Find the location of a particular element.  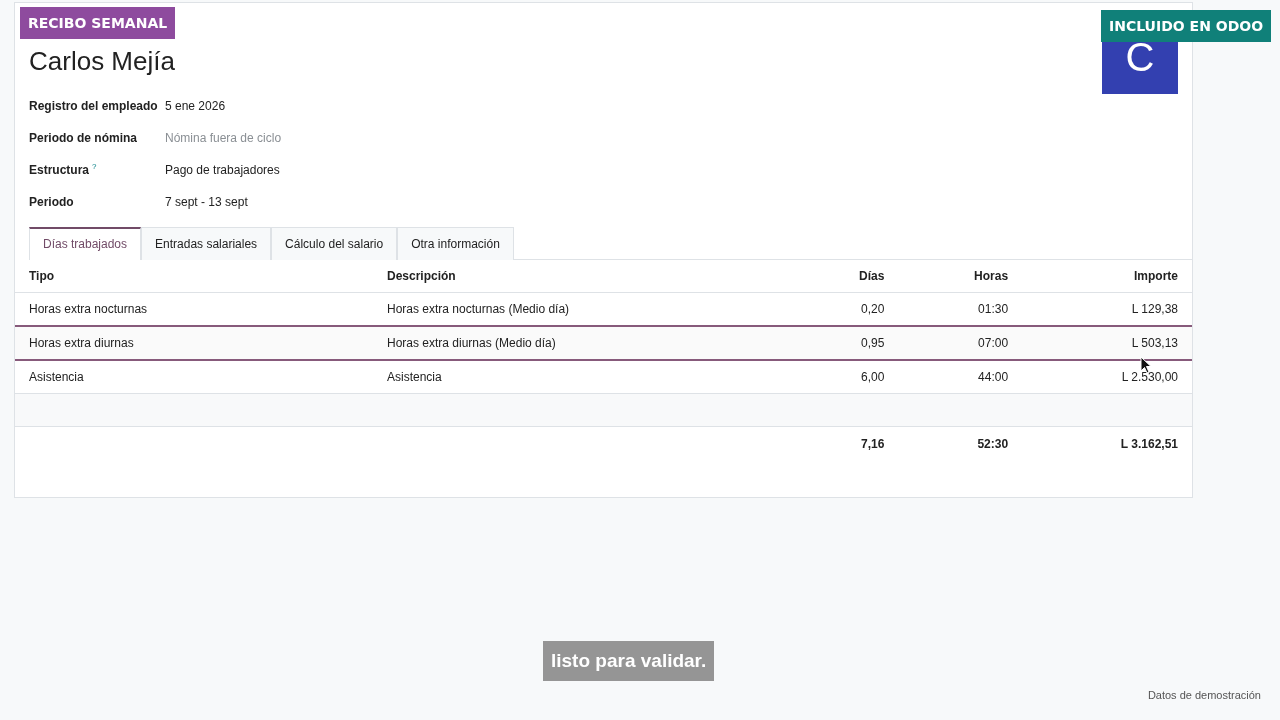

table-cell: Horas extra diurnas (Medio día) is located at coordinates (582, 343).